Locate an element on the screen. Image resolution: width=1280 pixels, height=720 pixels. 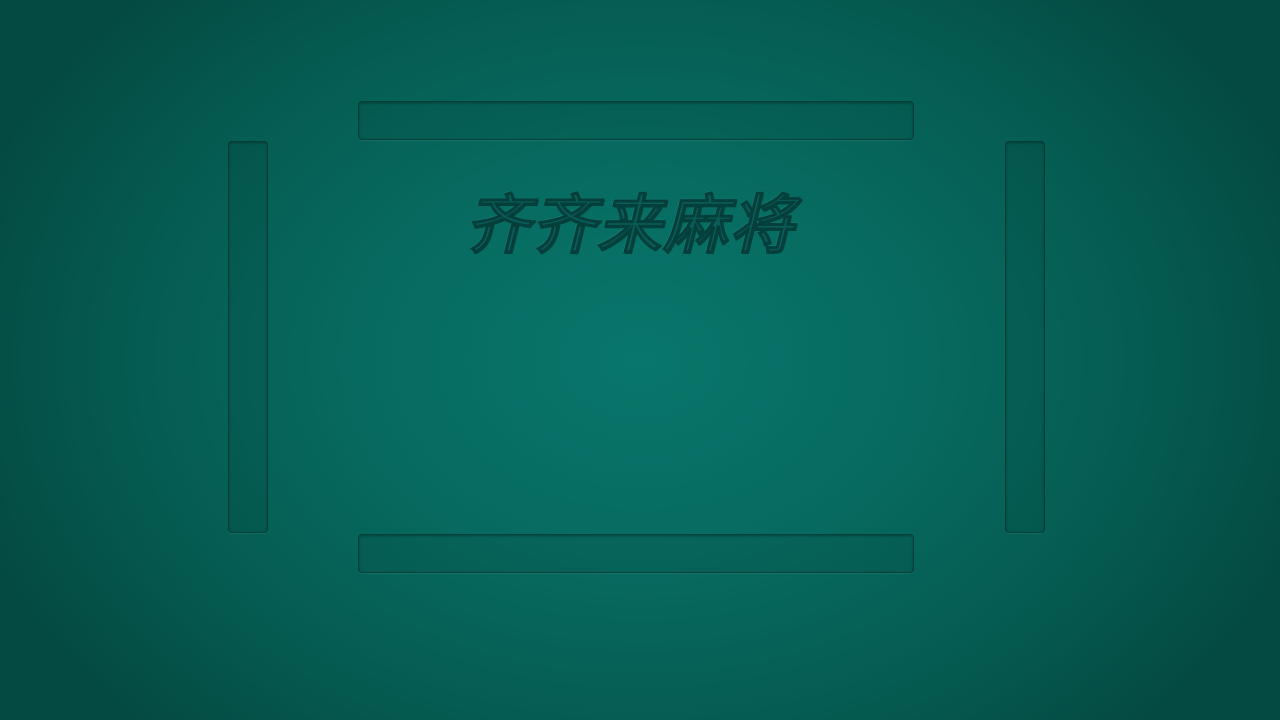
game-title: 齐齐来麻将 is located at coordinates (630, 226).